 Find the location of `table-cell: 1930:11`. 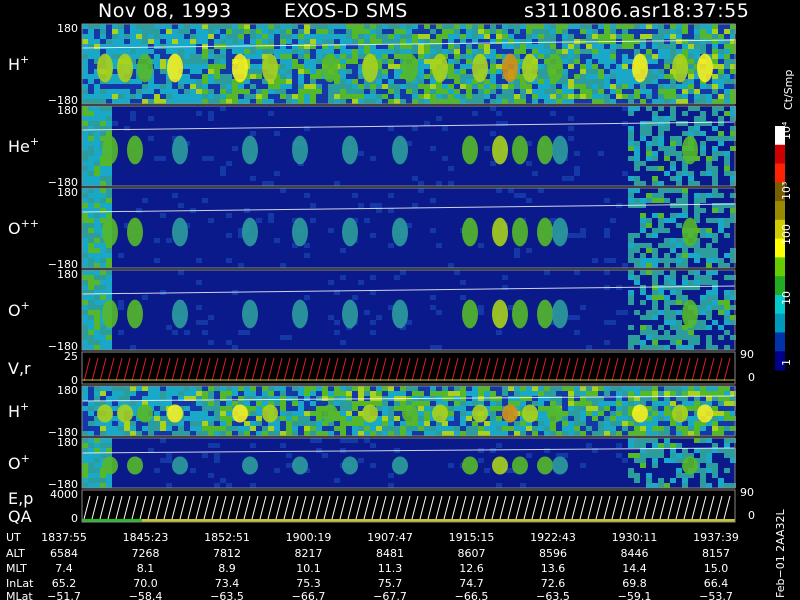

table-cell: 1930:11 is located at coordinates (635, 537).